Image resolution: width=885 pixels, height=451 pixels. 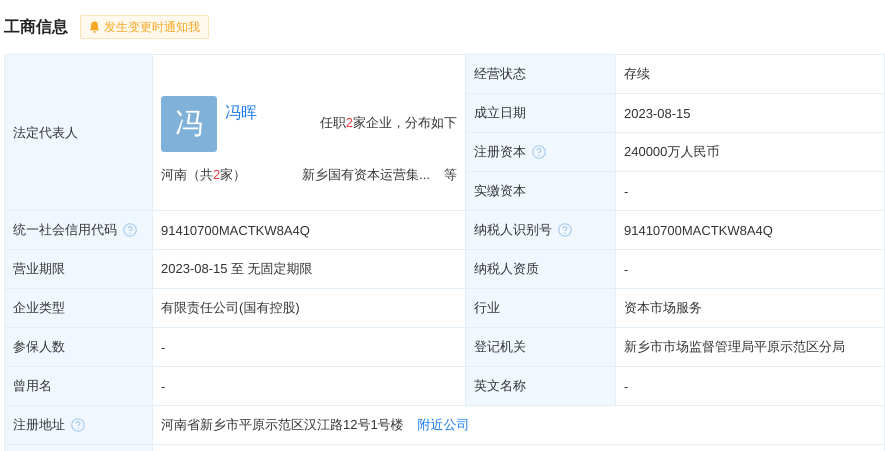 I want to click on field-label: 参保人数, so click(x=39, y=347).